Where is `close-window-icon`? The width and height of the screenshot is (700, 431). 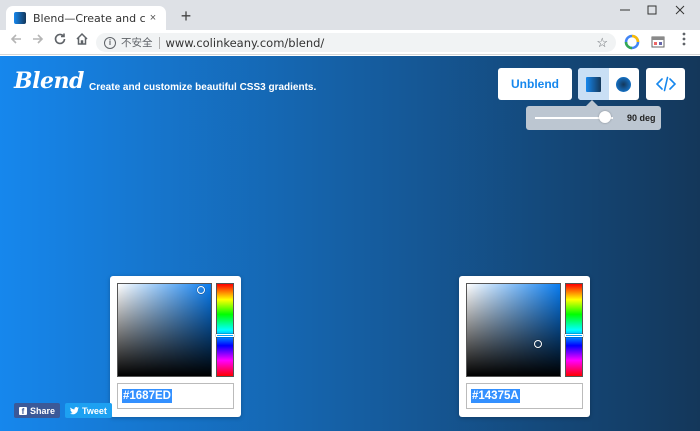 close-window-icon is located at coordinates (680, 11).